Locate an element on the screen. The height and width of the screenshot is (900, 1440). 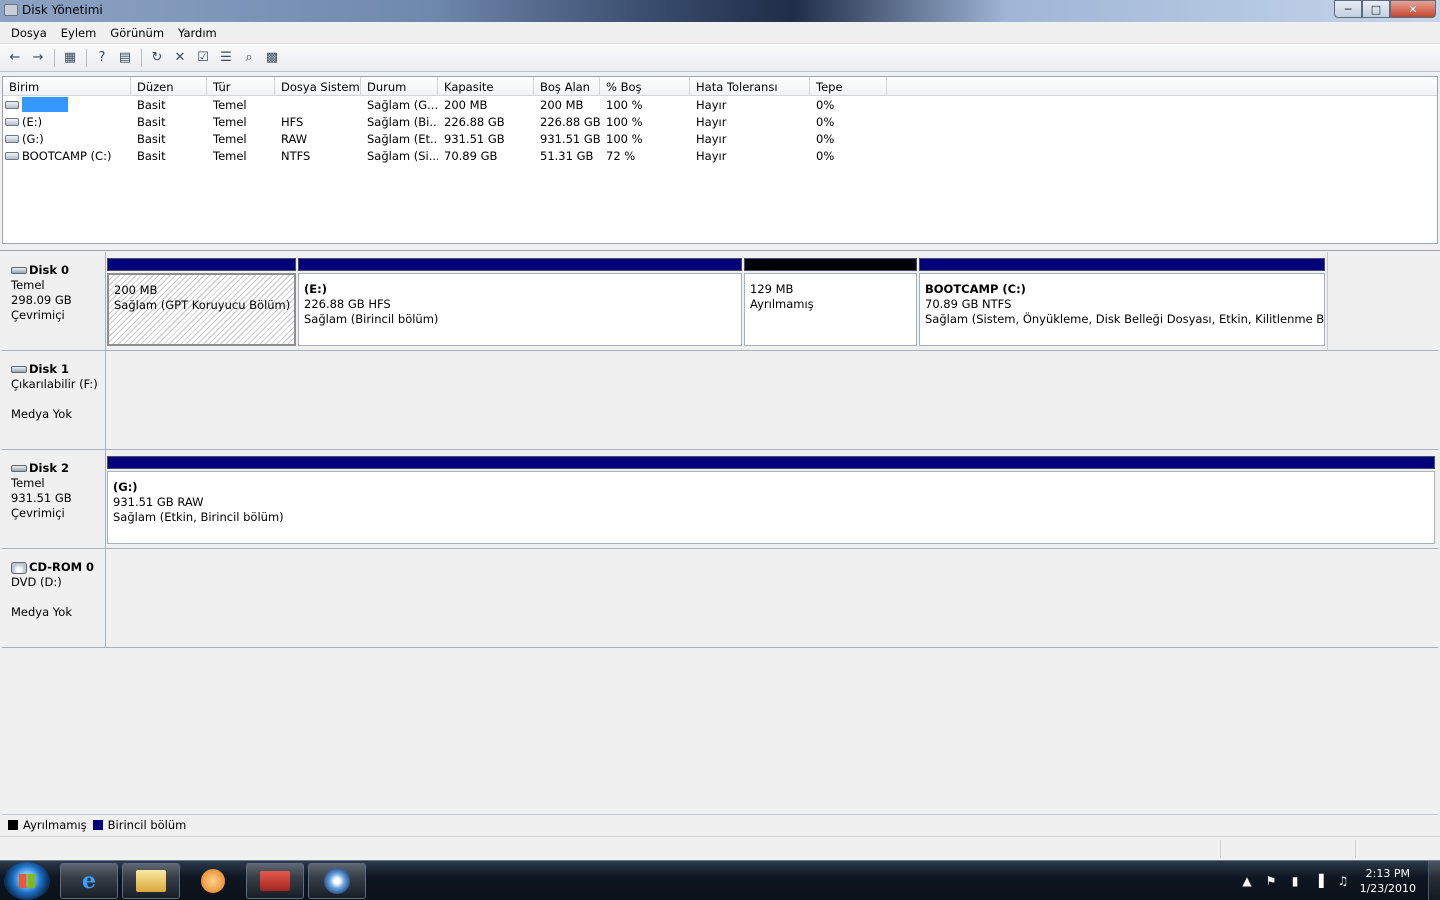
minimize-button: ─ is located at coordinates (1348, 9).